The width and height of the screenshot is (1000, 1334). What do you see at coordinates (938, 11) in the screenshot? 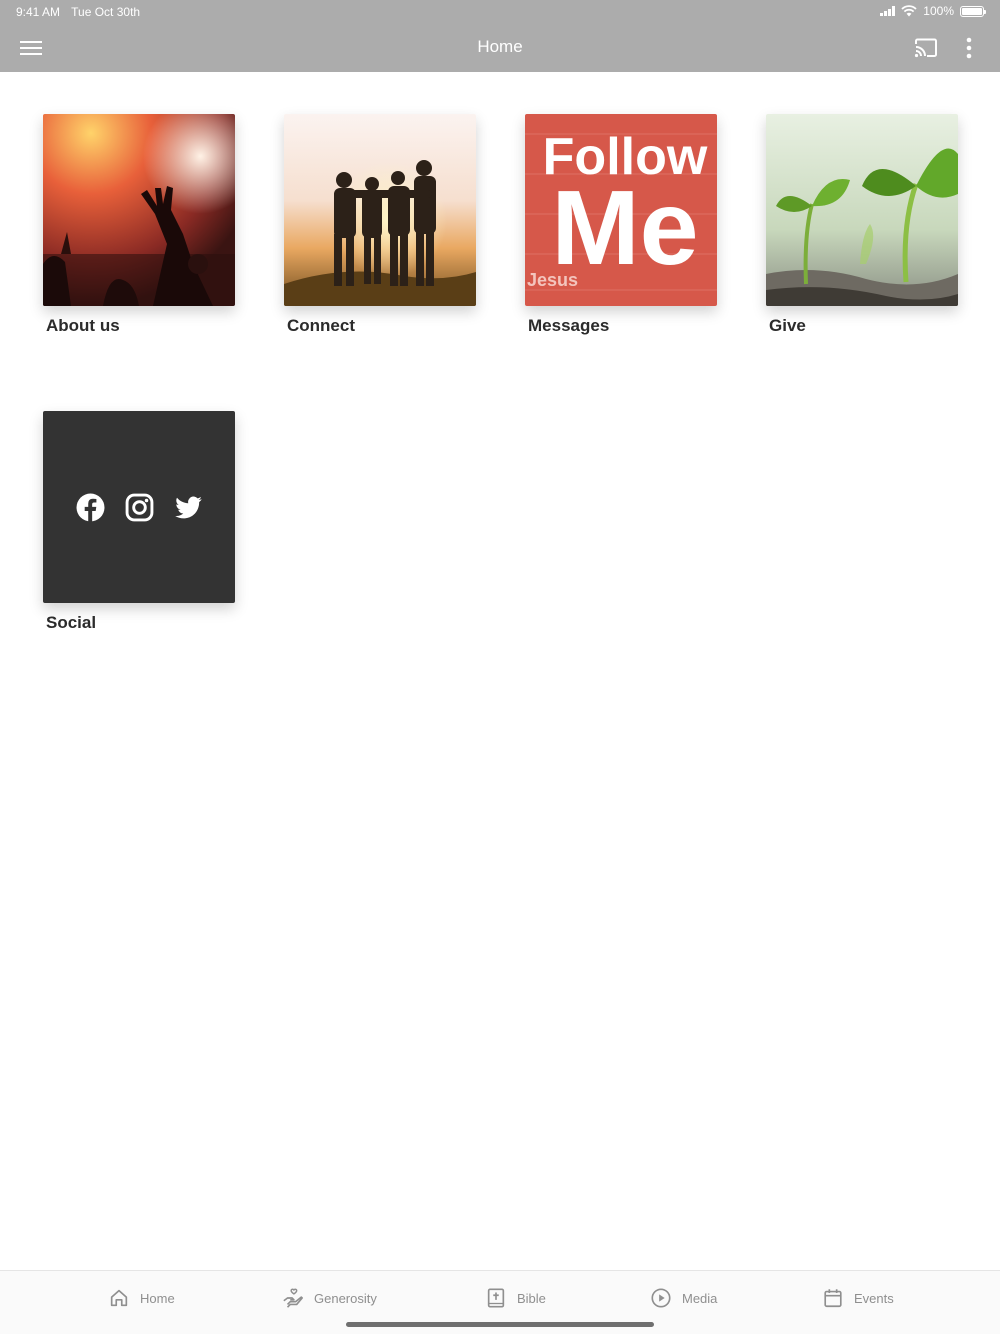
I see `battery-percent: 100%` at bounding box center [938, 11].